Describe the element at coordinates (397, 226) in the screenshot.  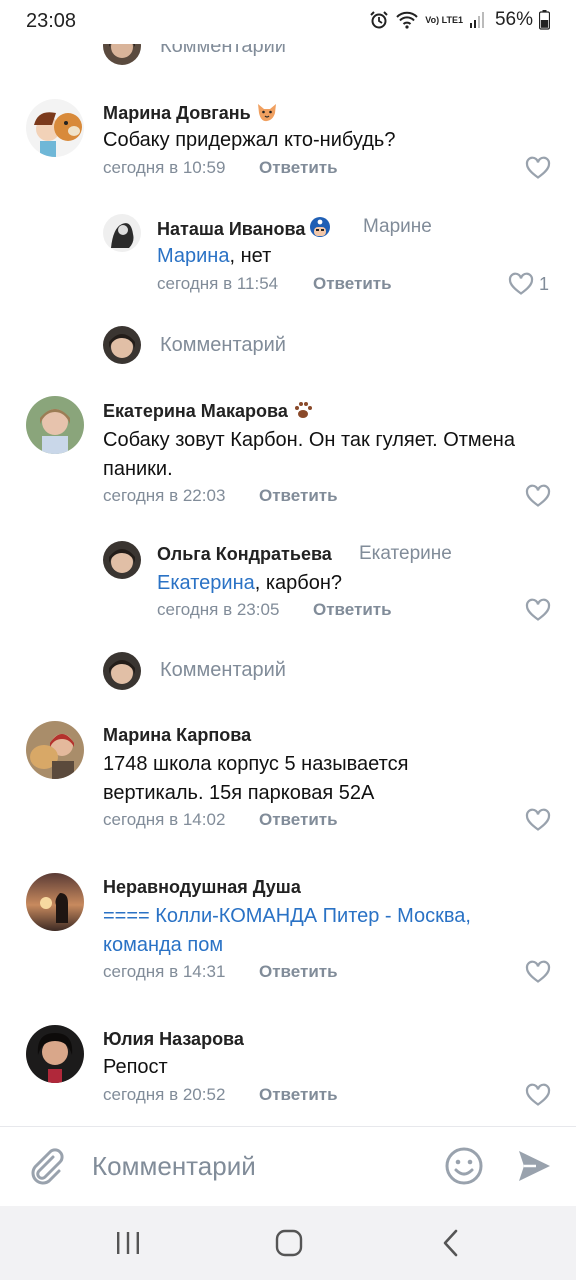
I see `reply-to-label: Марине` at that location.